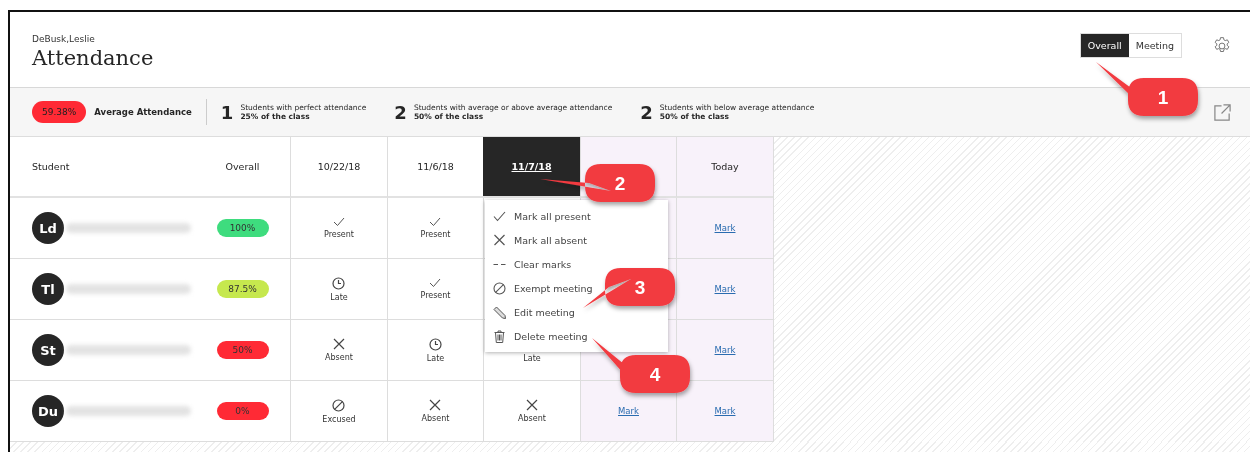 The image size is (1250, 452). I want to click on user-name: DeBusk,Leslie, so click(64, 38).